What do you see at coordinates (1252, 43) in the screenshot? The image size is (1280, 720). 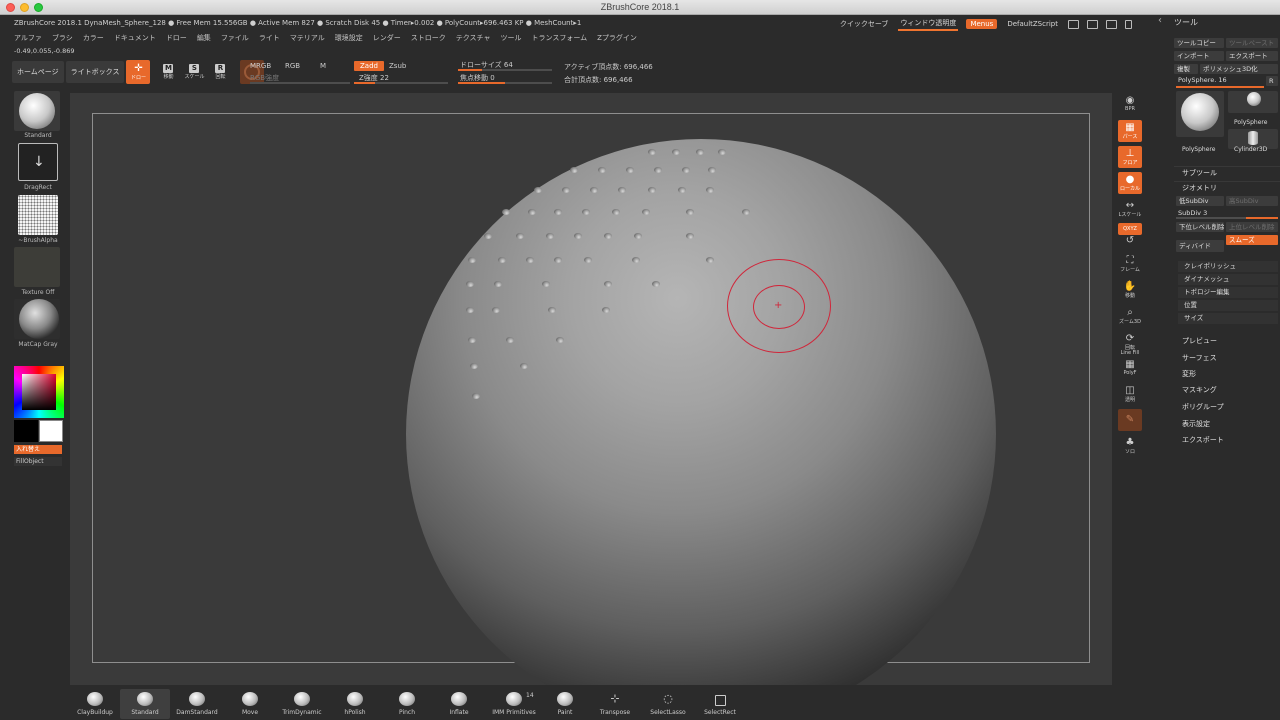 I see `paste-tool-button: ツールペースト` at bounding box center [1252, 43].